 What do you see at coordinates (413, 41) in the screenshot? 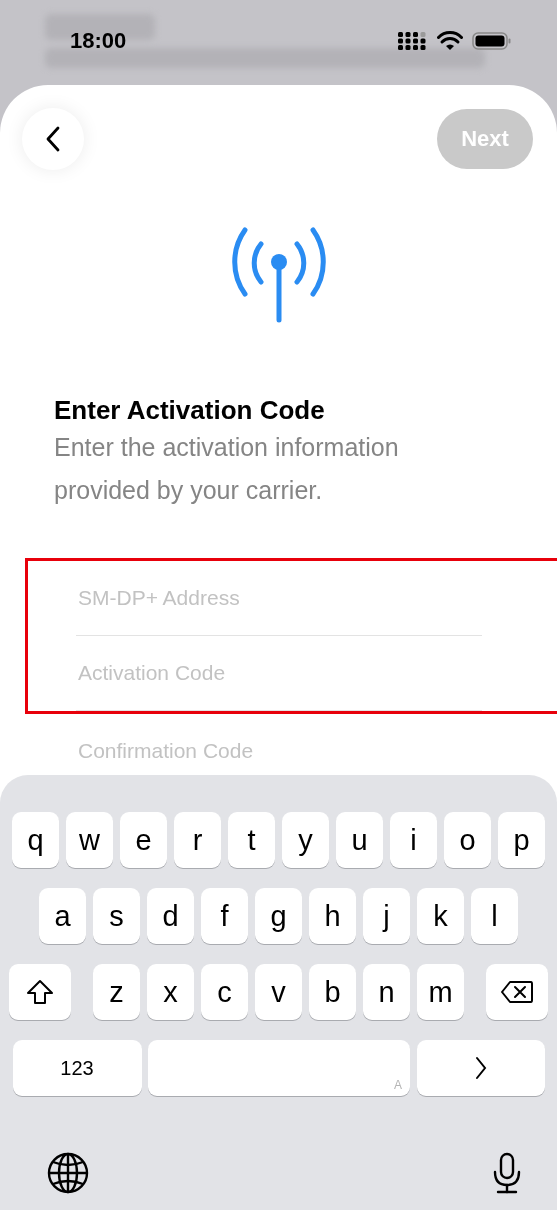
I see `signal-icon` at bounding box center [413, 41].